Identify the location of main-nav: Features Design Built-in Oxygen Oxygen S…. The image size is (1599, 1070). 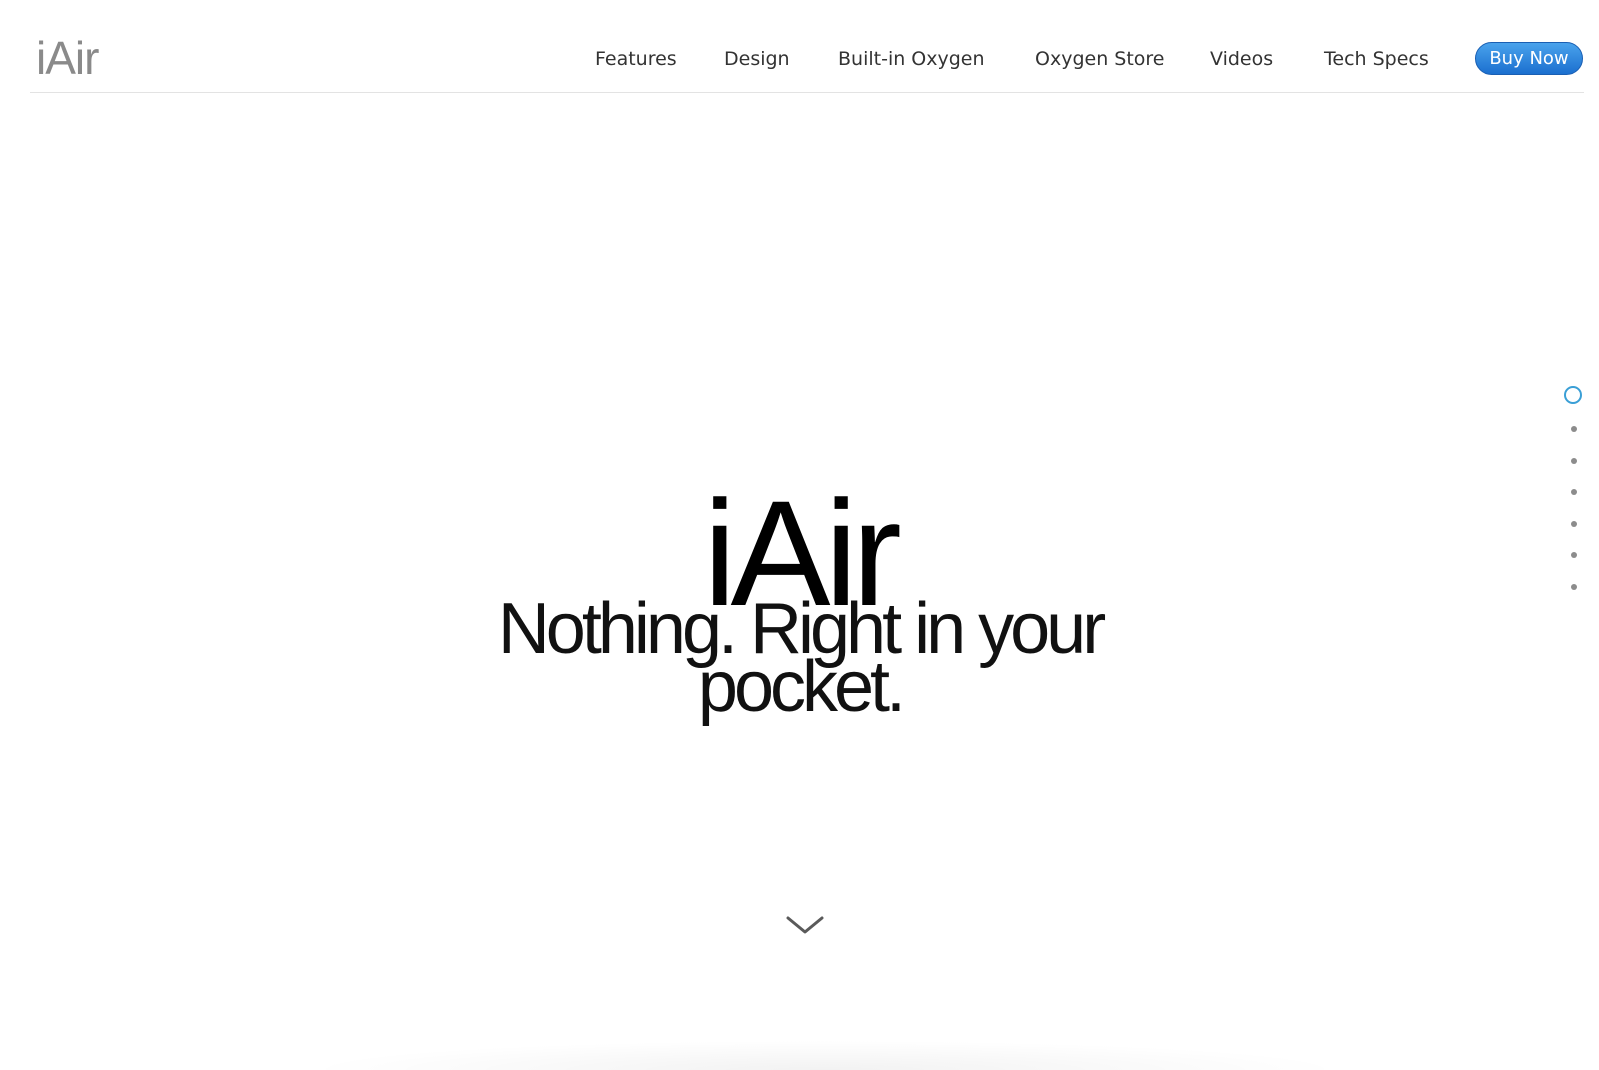
(807, 59).